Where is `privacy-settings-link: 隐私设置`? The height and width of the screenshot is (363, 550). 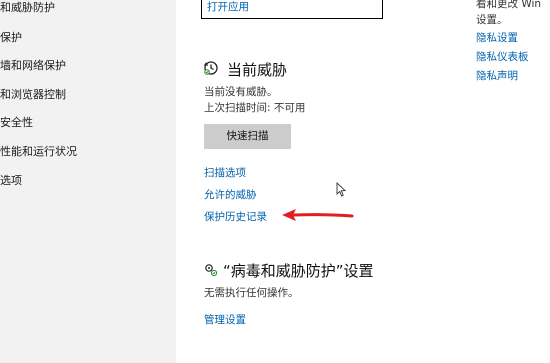 privacy-settings-link: 隐私设置 is located at coordinates (497, 37).